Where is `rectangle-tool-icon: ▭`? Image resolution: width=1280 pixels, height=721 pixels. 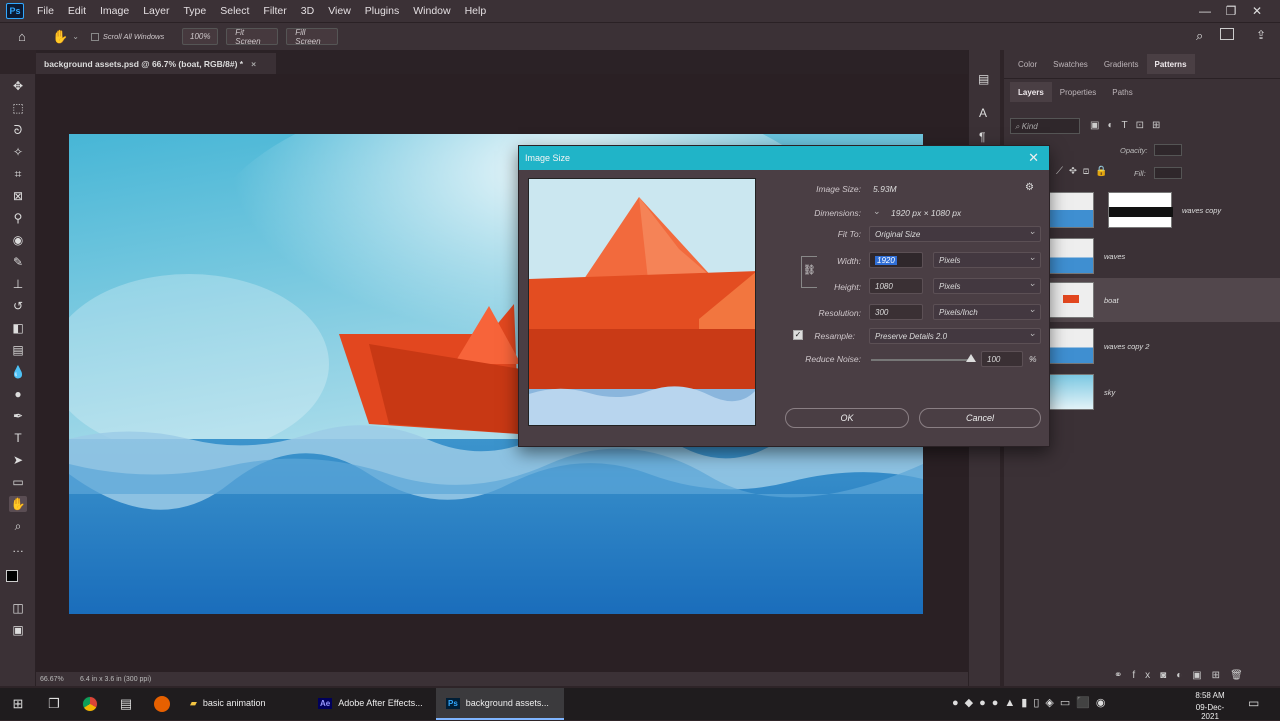 rectangle-tool-icon: ▭ is located at coordinates (18, 482).